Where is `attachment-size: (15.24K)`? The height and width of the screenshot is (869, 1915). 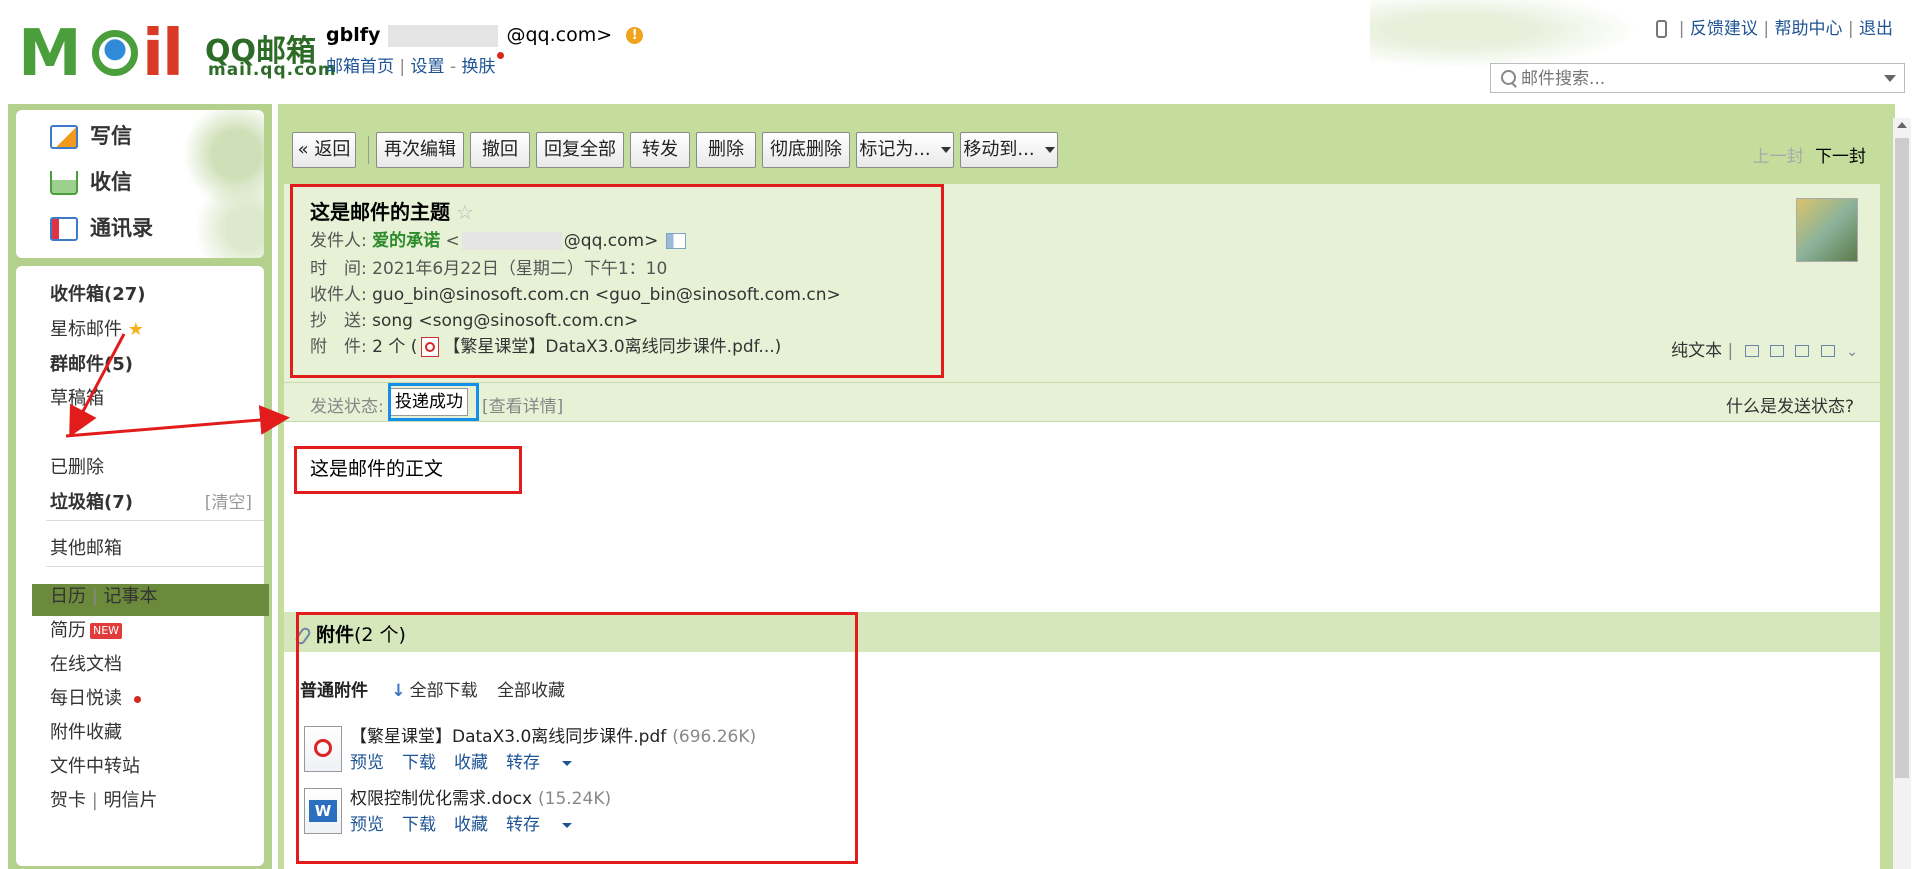
attachment-size: (15.24K) is located at coordinates (575, 799).